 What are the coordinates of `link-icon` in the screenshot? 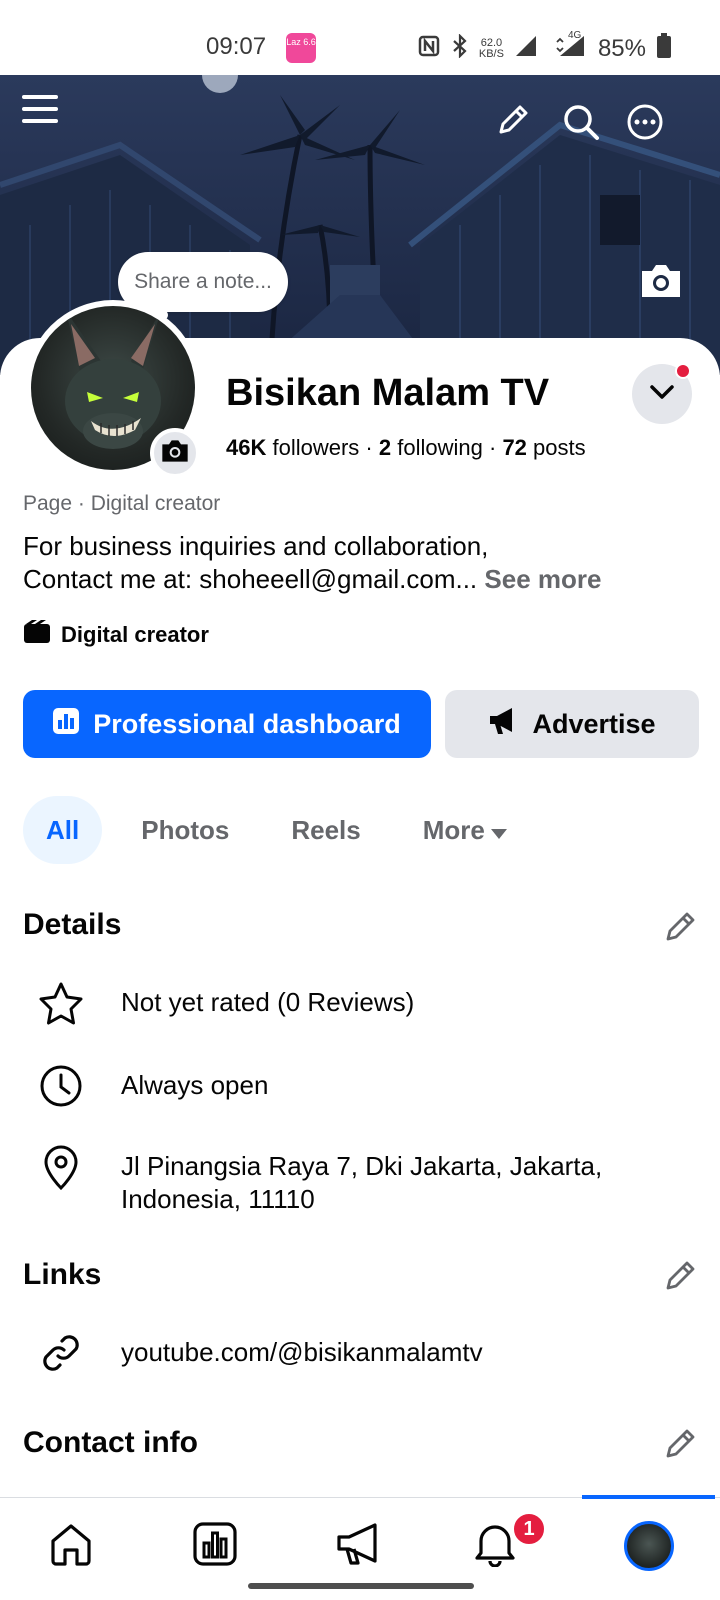 It's located at (61, 1353).